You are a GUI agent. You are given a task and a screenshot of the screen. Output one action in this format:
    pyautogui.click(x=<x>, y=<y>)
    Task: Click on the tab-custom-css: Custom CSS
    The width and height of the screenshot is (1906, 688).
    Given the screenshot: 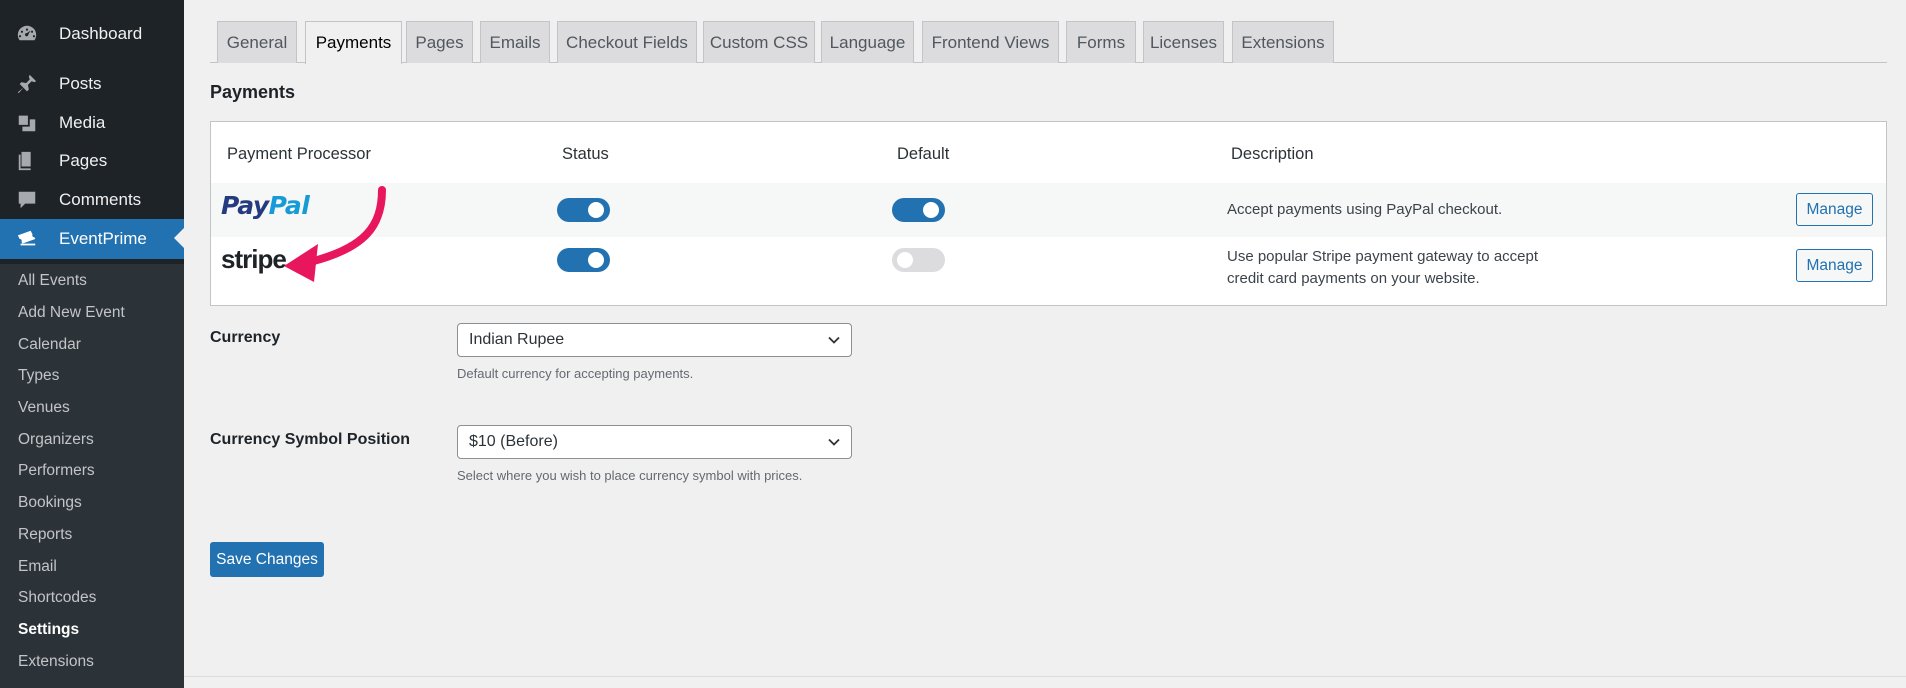 What is the action you would take?
    pyautogui.click(x=759, y=42)
    